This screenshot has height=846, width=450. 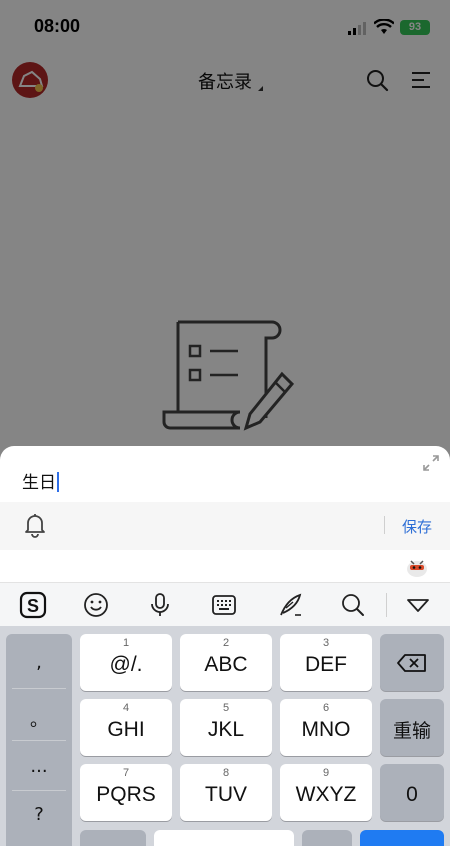 I want to click on ime-toolbar-divider, so click(x=386, y=605).